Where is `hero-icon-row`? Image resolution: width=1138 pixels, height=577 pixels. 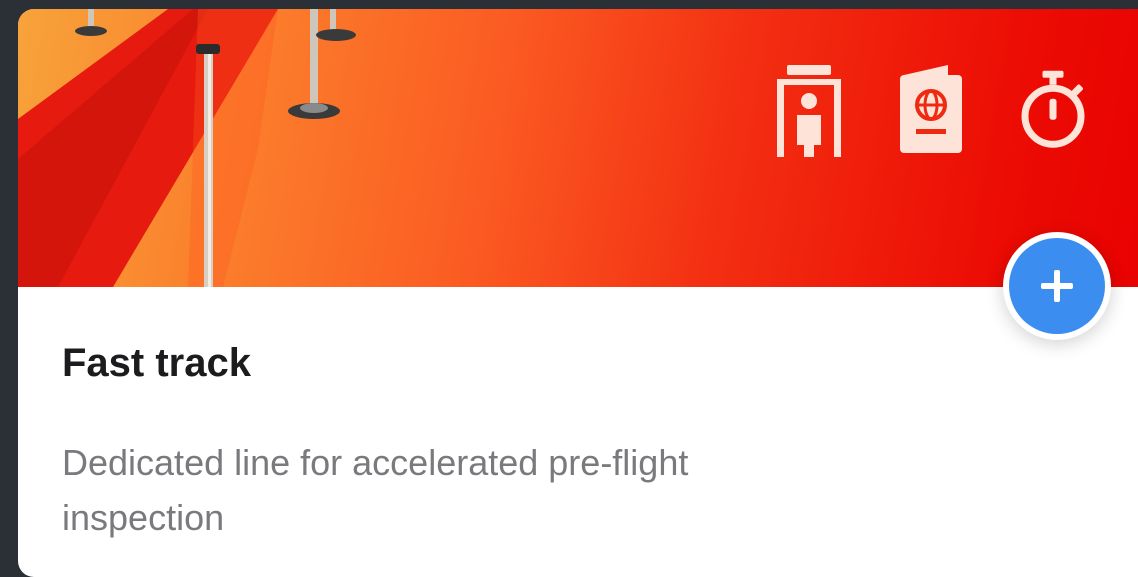
hero-icon-row is located at coordinates (931, 111).